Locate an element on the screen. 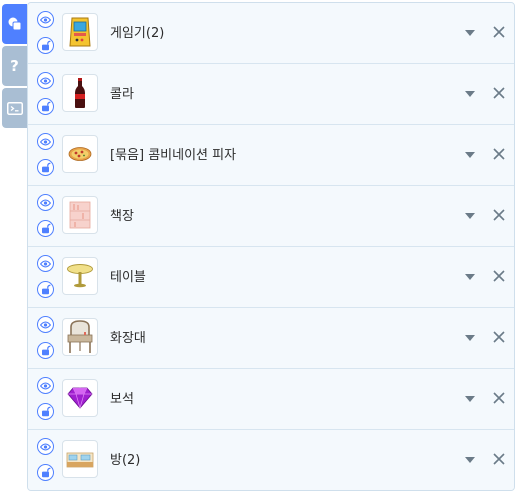  object-name: 책장 is located at coordinates (122, 216).